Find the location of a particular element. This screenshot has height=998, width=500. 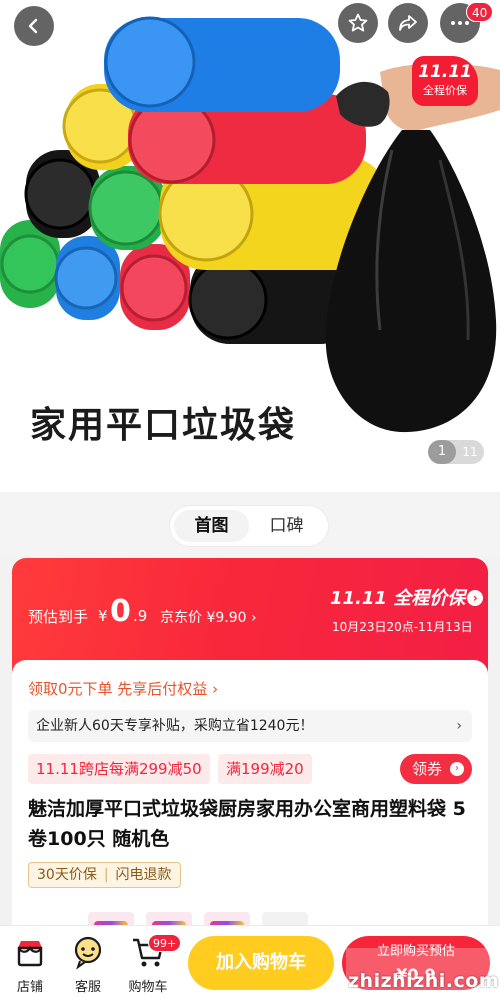

customer-service-icon is located at coordinates (88, 953).